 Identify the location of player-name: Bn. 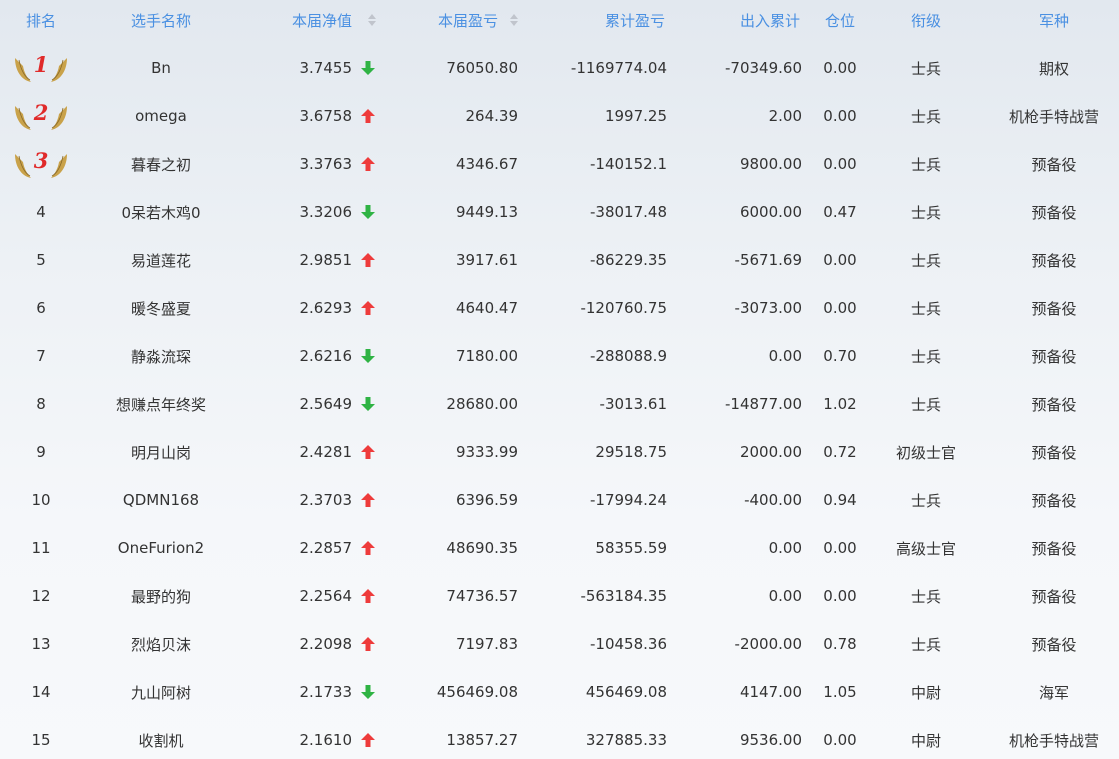
(161, 68).